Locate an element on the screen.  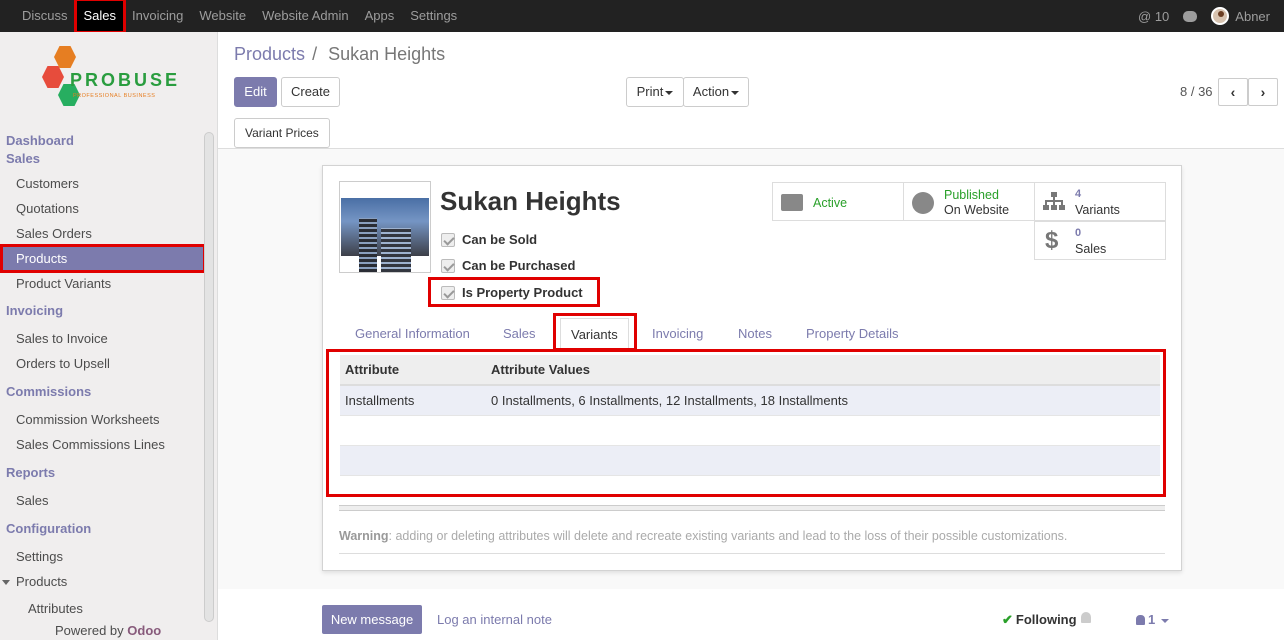
sidebar-item-product-variants: Product Variants is located at coordinates (102, 283).